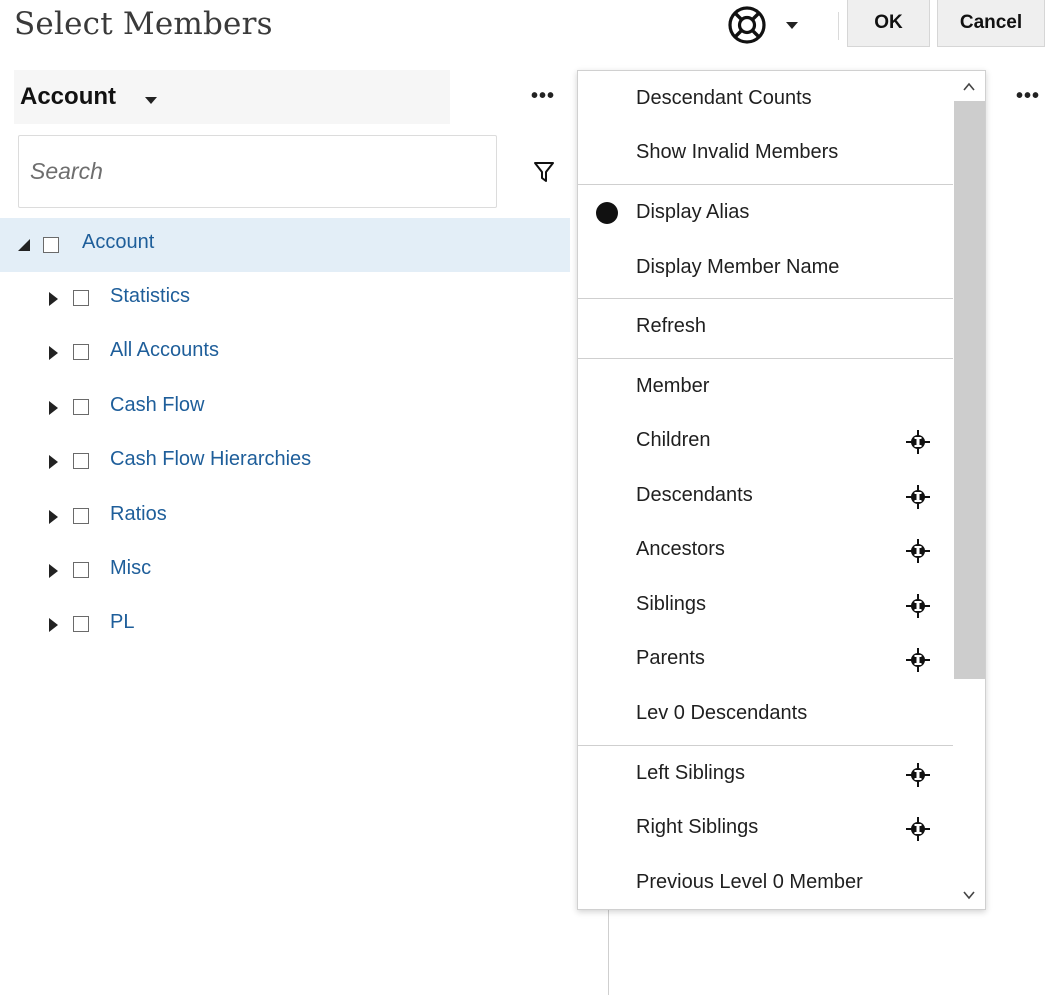 This screenshot has width=1053, height=995. Describe the element at coordinates (765, 550) in the screenshot. I see `menu-item-ancestors: Ancestors` at that location.